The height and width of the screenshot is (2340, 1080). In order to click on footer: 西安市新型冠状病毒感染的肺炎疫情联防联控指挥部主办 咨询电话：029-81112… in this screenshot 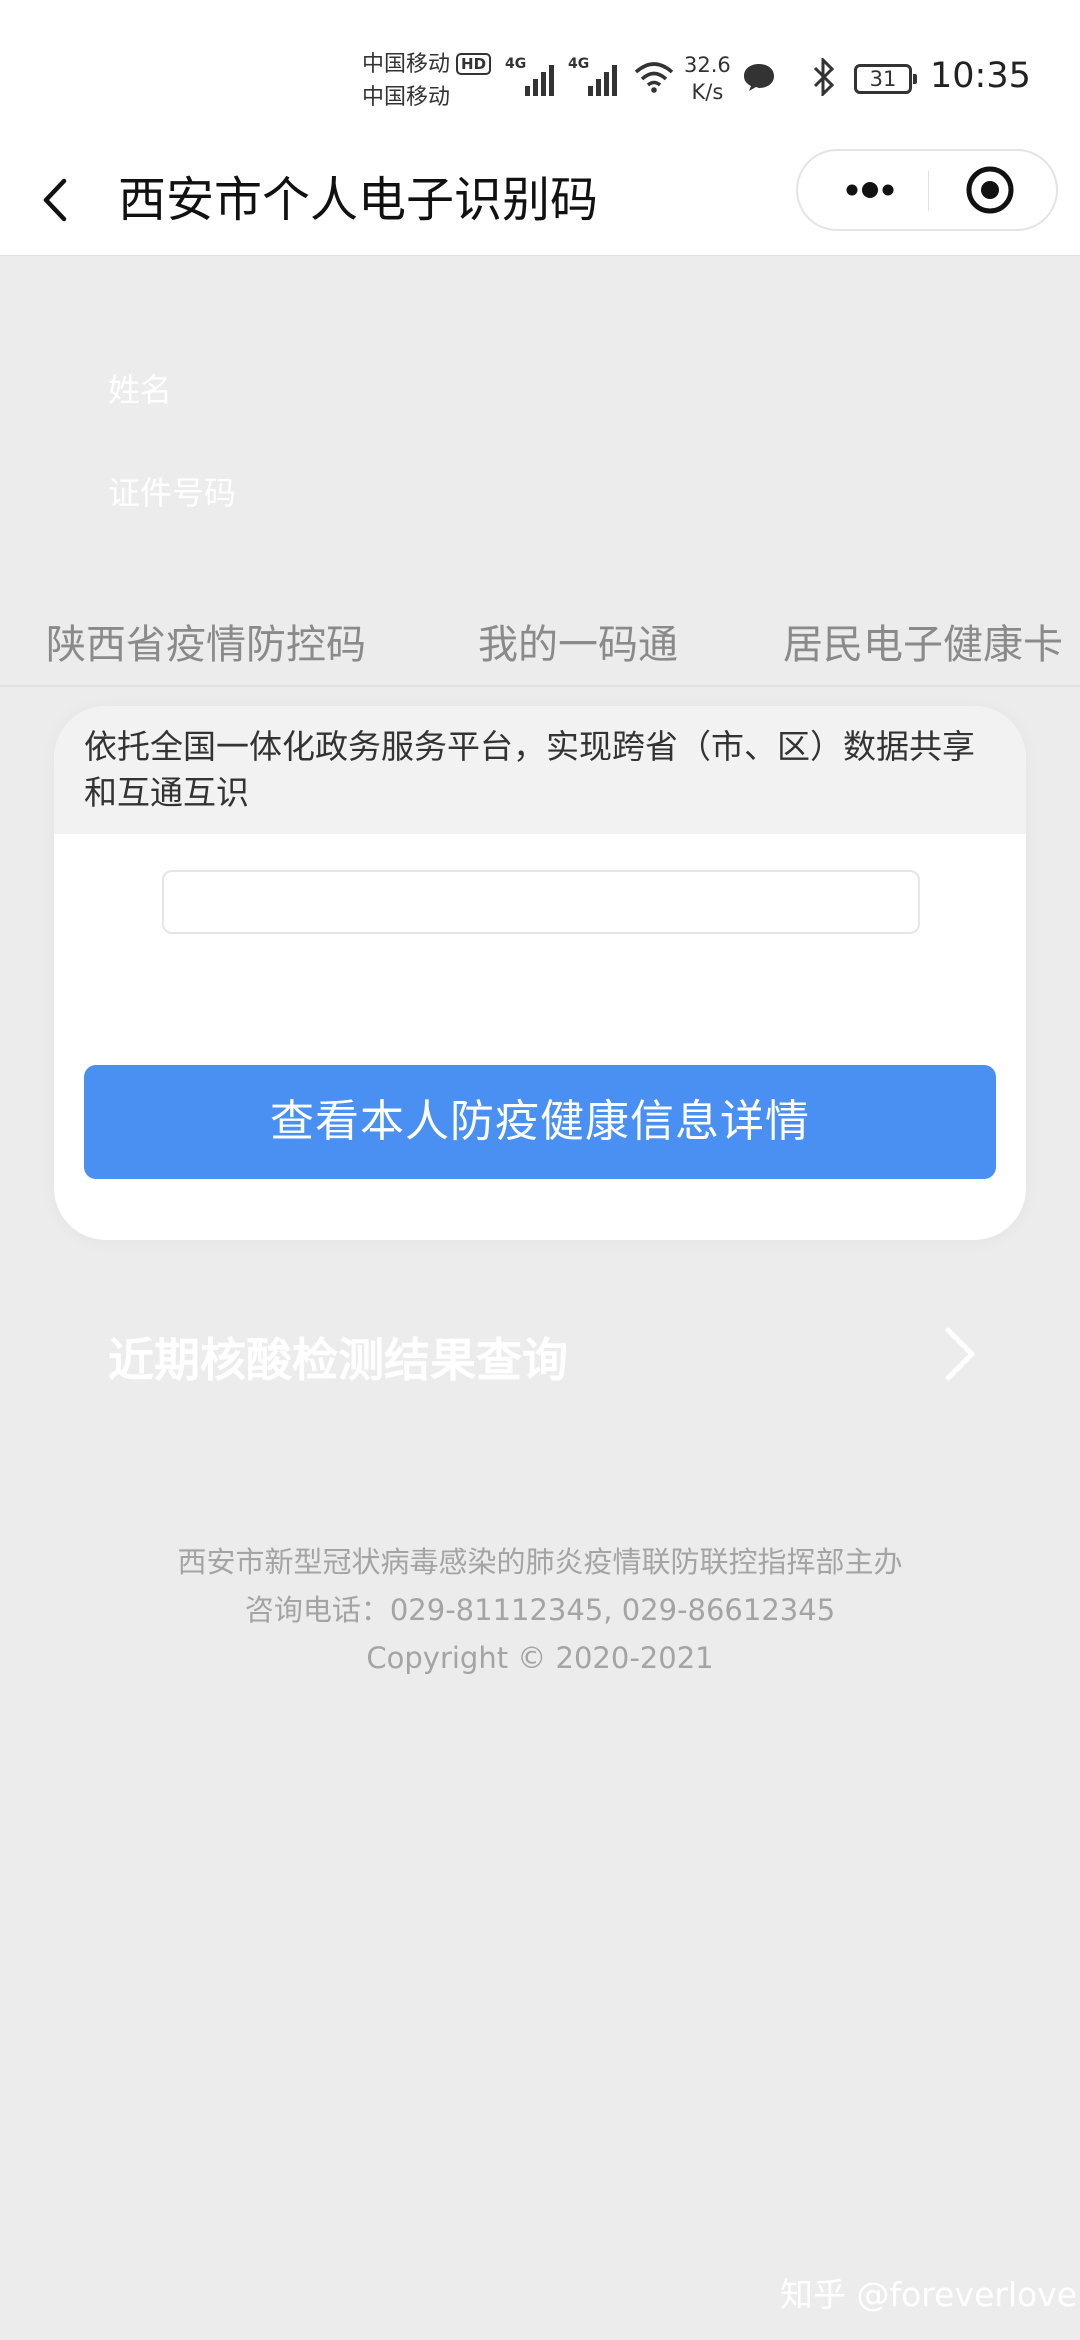, I will do `click(540, 1610)`.